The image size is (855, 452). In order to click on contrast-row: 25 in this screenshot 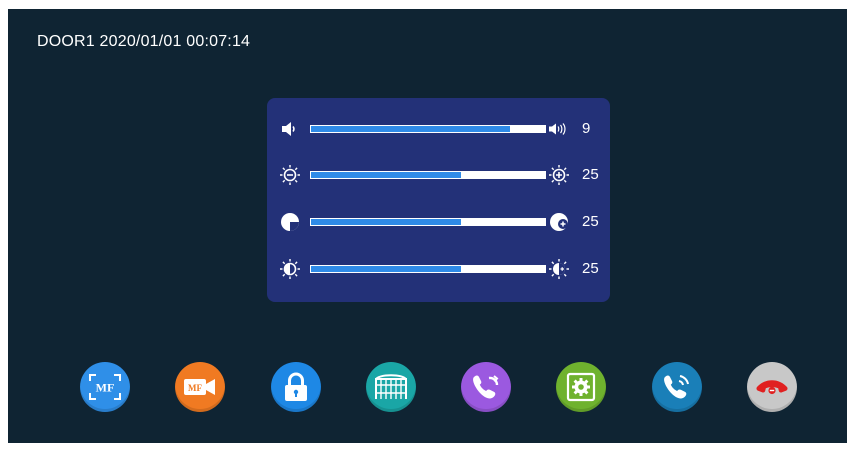, I will do `click(438, 269)`.